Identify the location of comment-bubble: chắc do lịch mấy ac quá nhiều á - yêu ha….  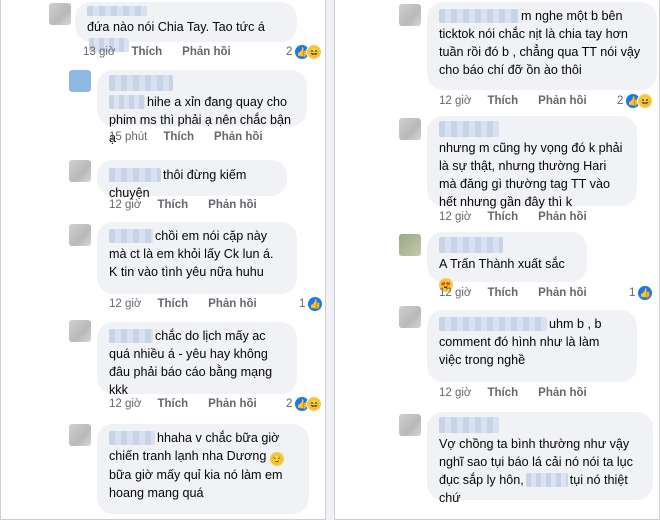
(197, 359).